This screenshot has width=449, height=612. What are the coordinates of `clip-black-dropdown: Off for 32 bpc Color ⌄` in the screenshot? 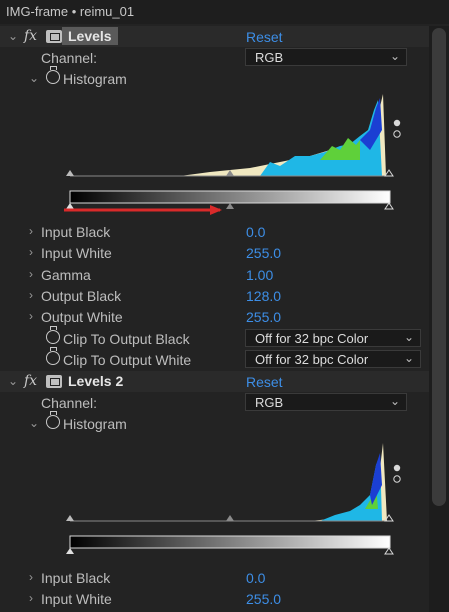 It's located at (333, 338).